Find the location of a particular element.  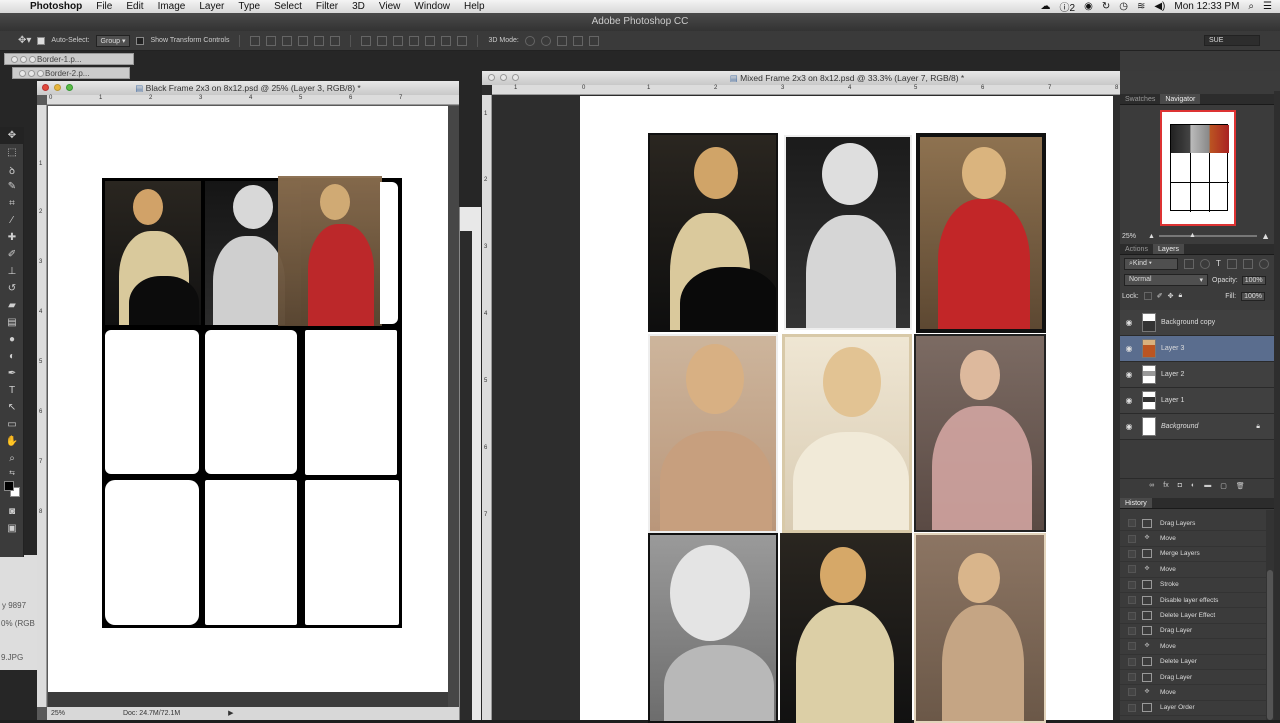

layer-row-layer-2: ◉ Layer 2 is located at coordinates (1197, 375).